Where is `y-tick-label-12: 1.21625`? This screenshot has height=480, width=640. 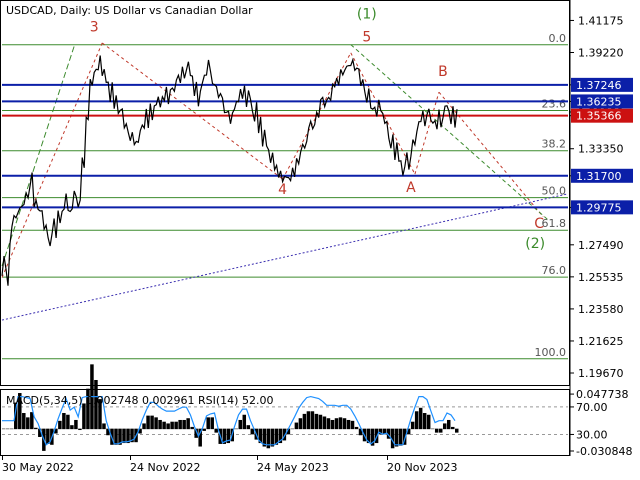
y-tick-label-12: 1.21625 is located at coordinates (601, 341).